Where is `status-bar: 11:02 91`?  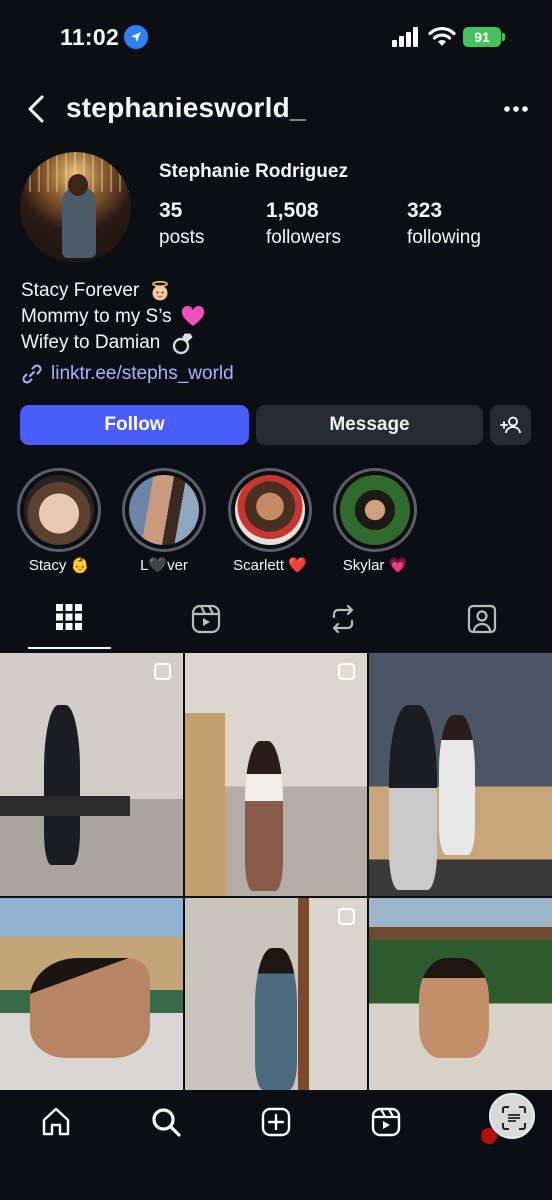
status-bar: 11:02 91 is located at coordinates (276, 38).